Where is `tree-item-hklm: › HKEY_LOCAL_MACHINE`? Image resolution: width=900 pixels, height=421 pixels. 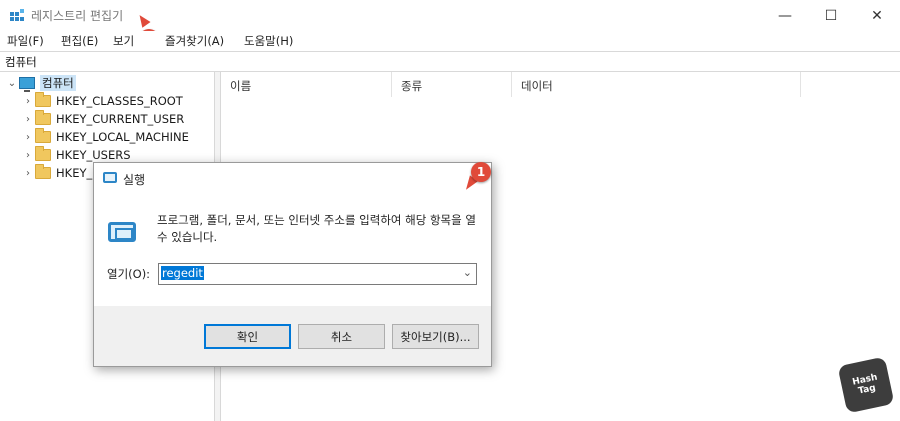 tree-item-hklm: › HKEY_LOCAL_MACHINE is located at coordinates (105, 137).